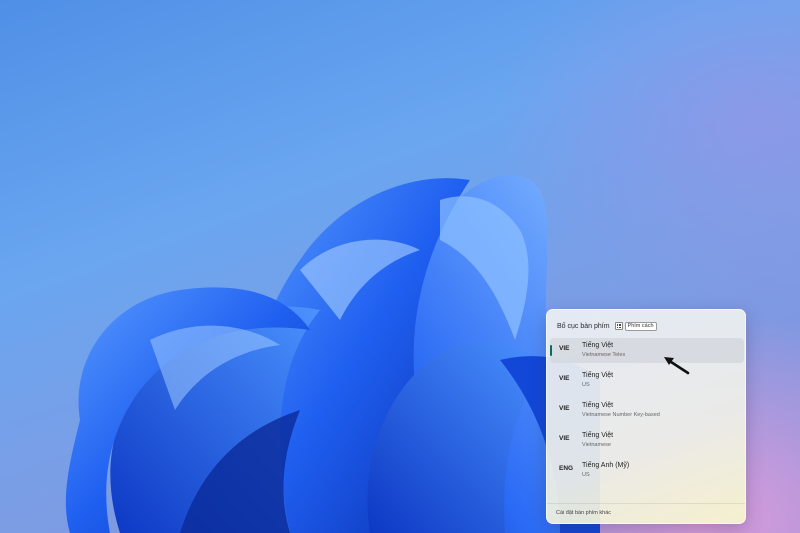 This screenshot has width=800, height=533. I want to click on layout-name: Vietnamese Number Key-based, so click(621, 415).